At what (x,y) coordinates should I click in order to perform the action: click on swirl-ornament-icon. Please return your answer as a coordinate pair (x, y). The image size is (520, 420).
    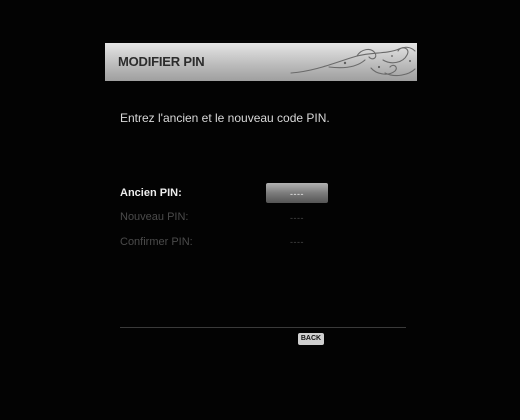
    Looking at the image, I should click on (353, 61).